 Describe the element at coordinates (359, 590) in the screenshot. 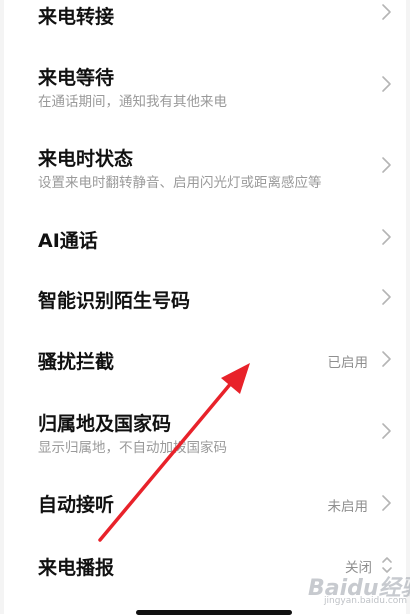

I see `baidu-jingyan-watermark: Baidu经验 jingyan.baidu.com` at that location.